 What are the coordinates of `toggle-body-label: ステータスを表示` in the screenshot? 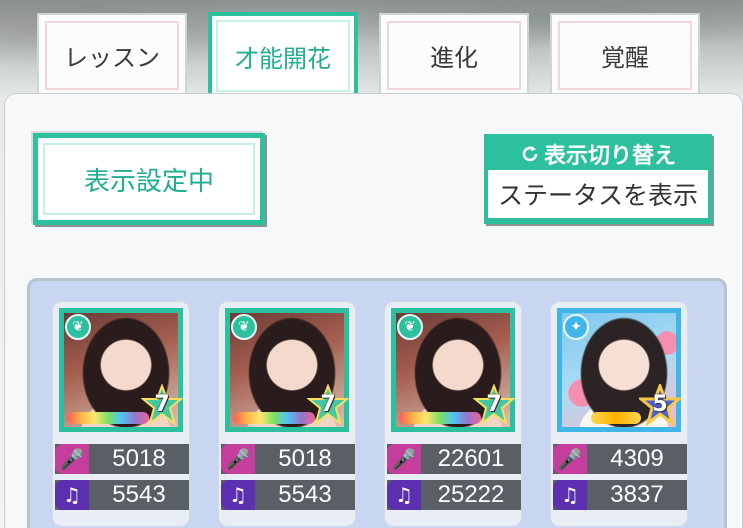 It's located at (597, 195).